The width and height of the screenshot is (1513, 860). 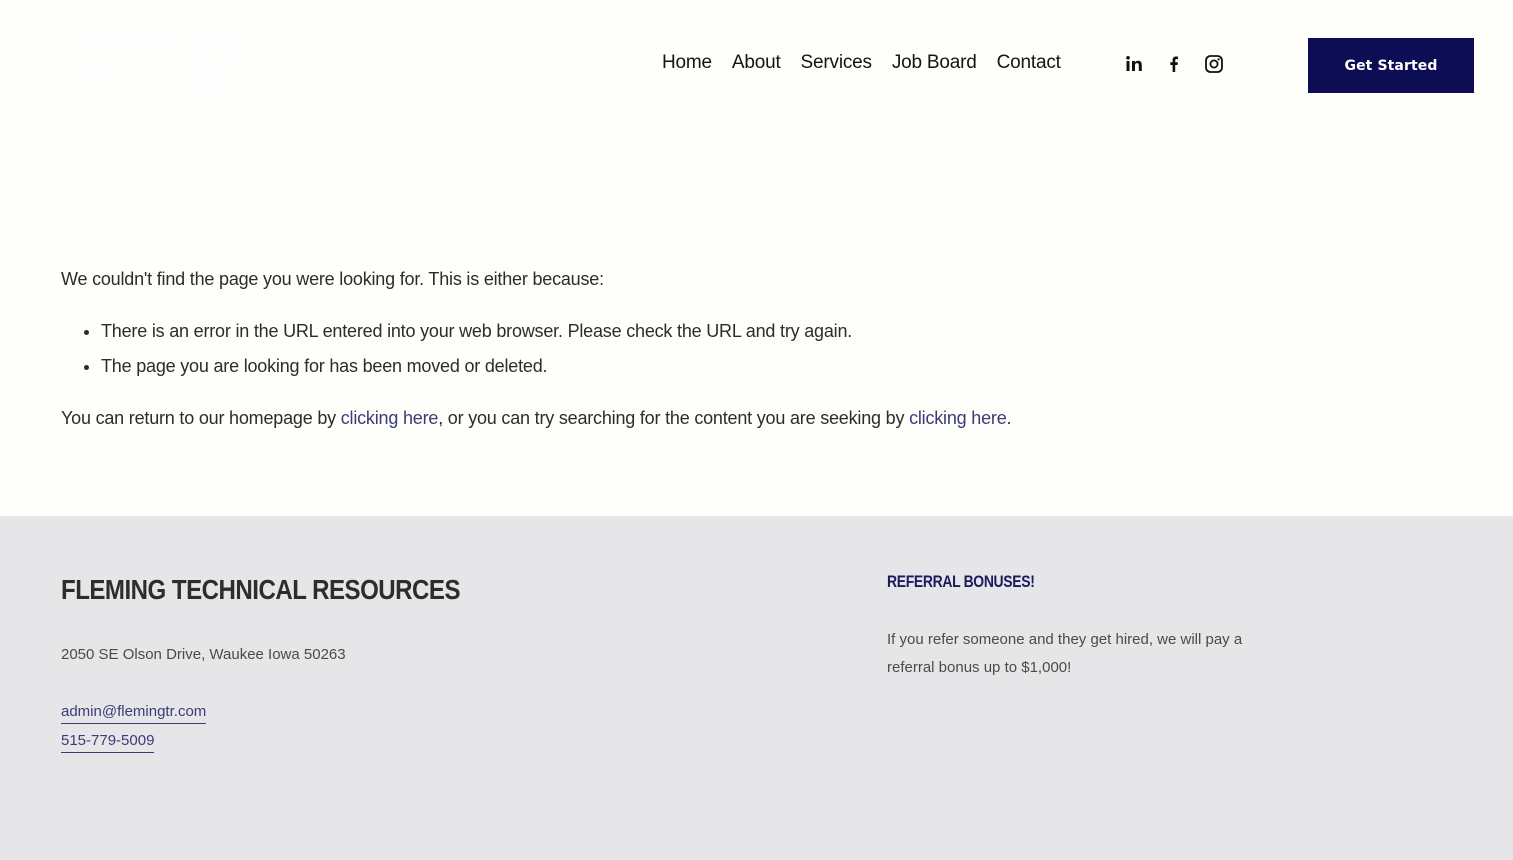 What do you see at coordinates (108, 742) in the screenshot?
I see `phone-link: 515-779-5009` at bounding box center [108, 742].